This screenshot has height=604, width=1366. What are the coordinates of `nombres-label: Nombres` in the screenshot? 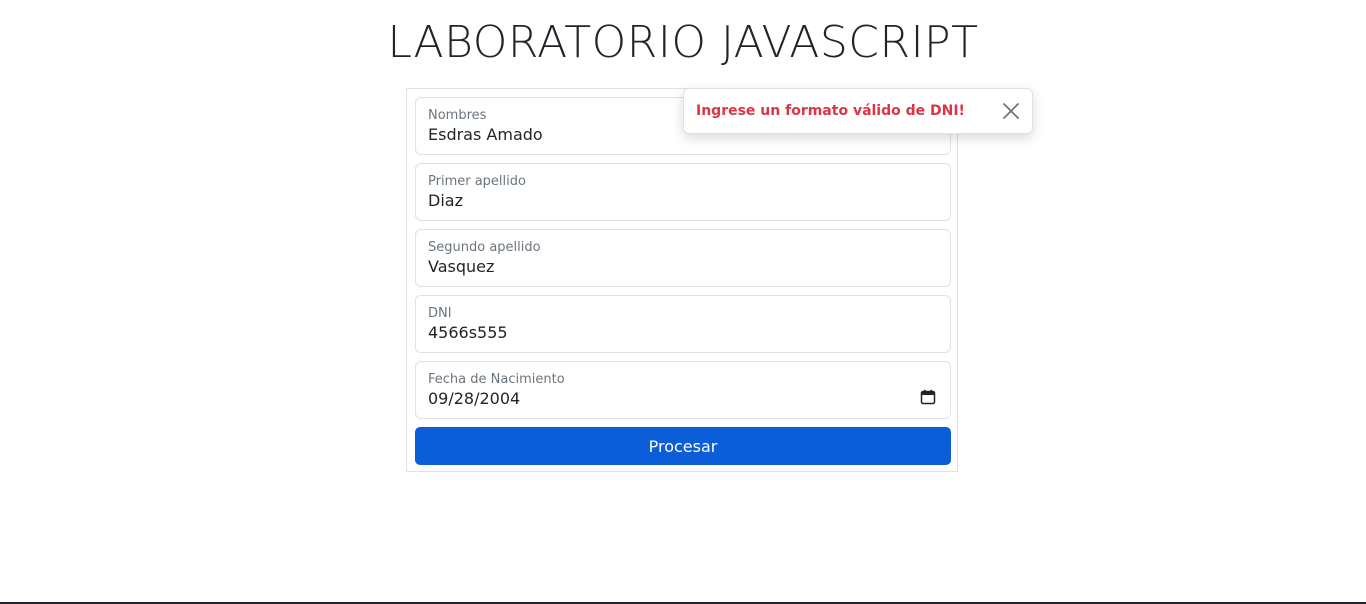 It's located at (457, 115).